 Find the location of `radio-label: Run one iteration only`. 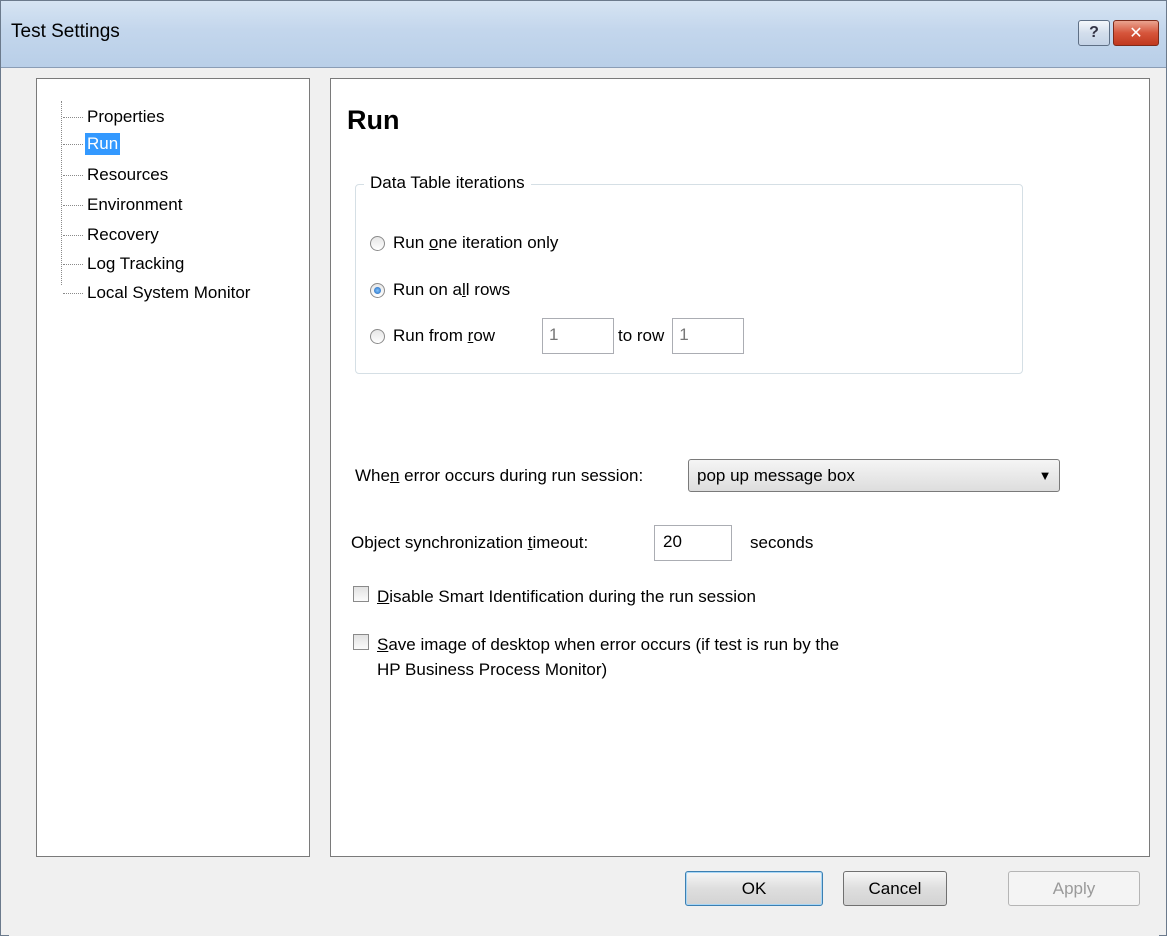

radio-label: Run one iteration only is located at coordinates (476, 242).